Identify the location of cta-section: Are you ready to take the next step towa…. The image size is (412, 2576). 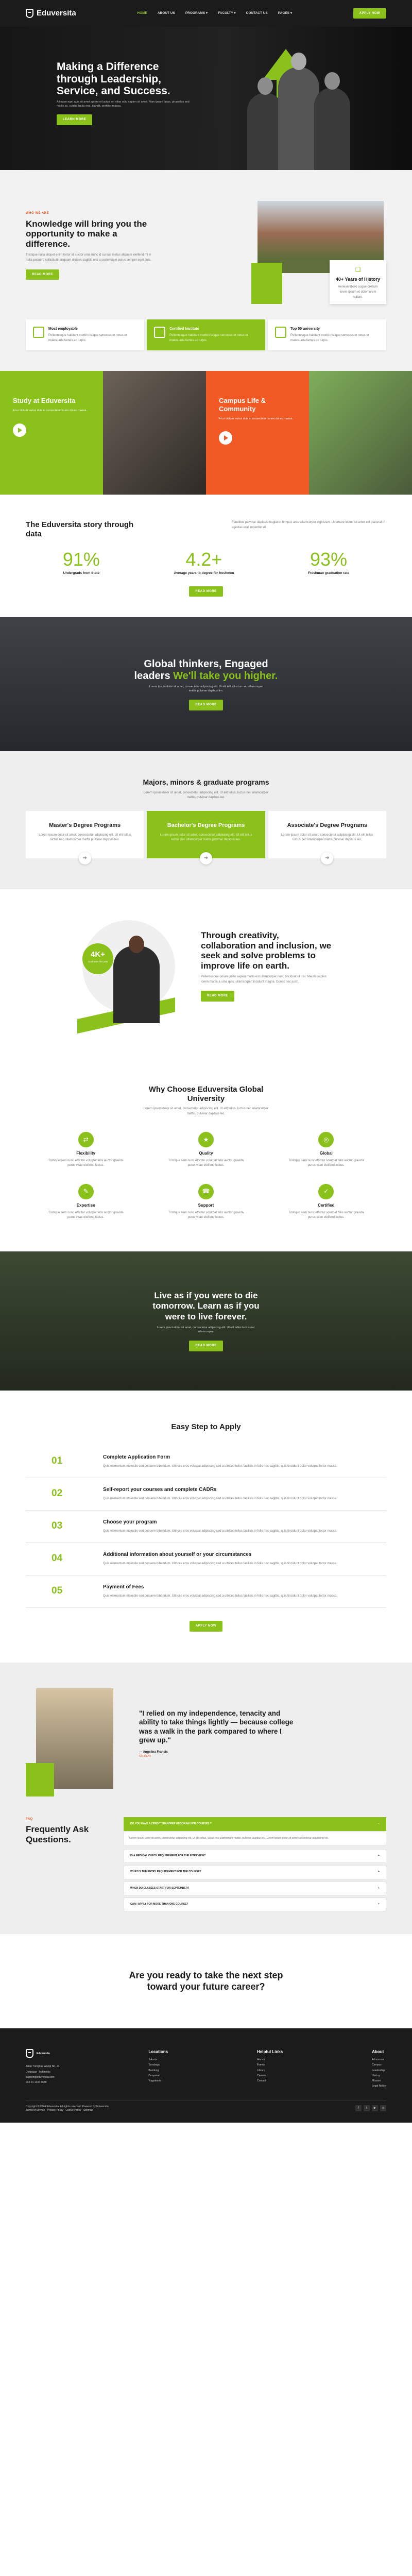
(206, 1982).